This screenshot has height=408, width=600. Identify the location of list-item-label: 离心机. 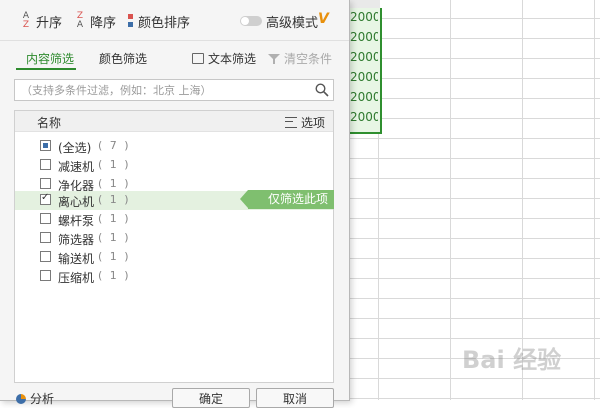
(76, 202).